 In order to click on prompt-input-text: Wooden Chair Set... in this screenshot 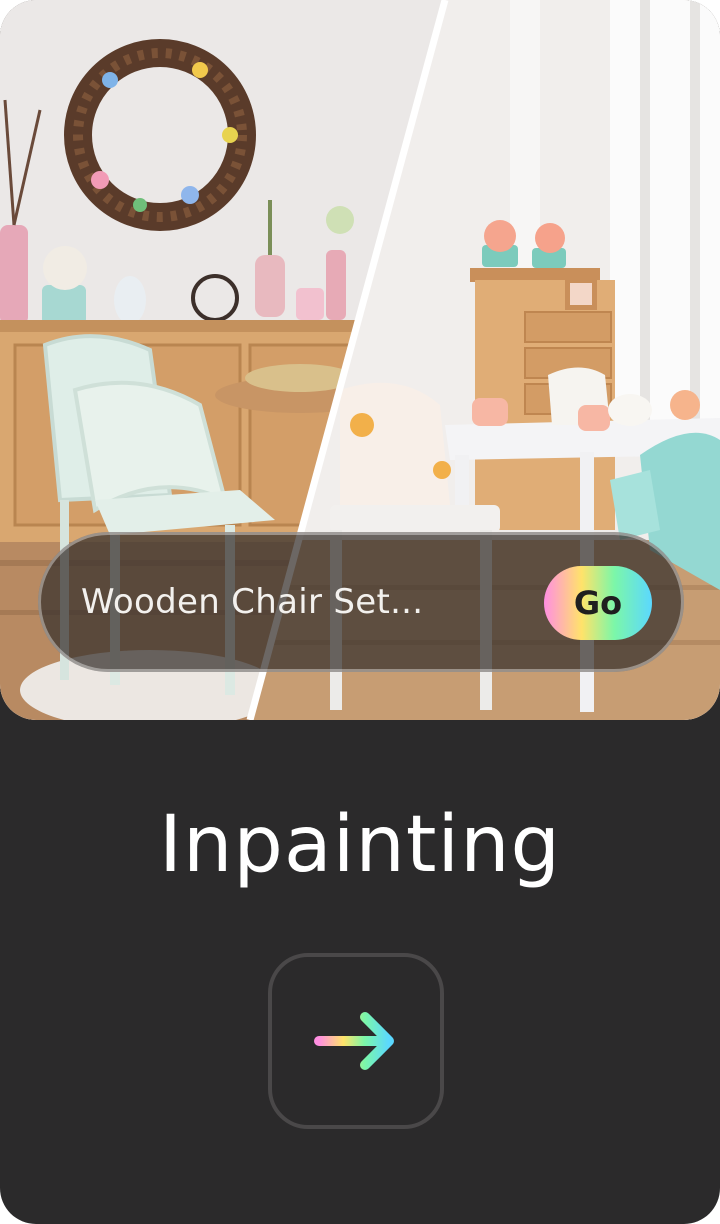, I will do `click(252, 602)`.